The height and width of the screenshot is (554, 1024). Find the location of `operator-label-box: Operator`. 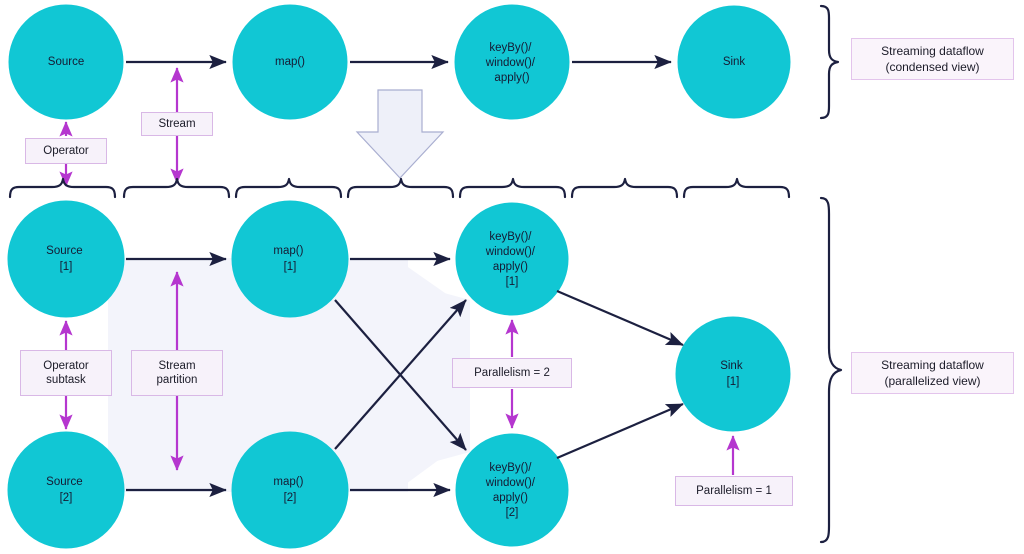

operator-label-box: Operator is located at coordinates (66, 151).